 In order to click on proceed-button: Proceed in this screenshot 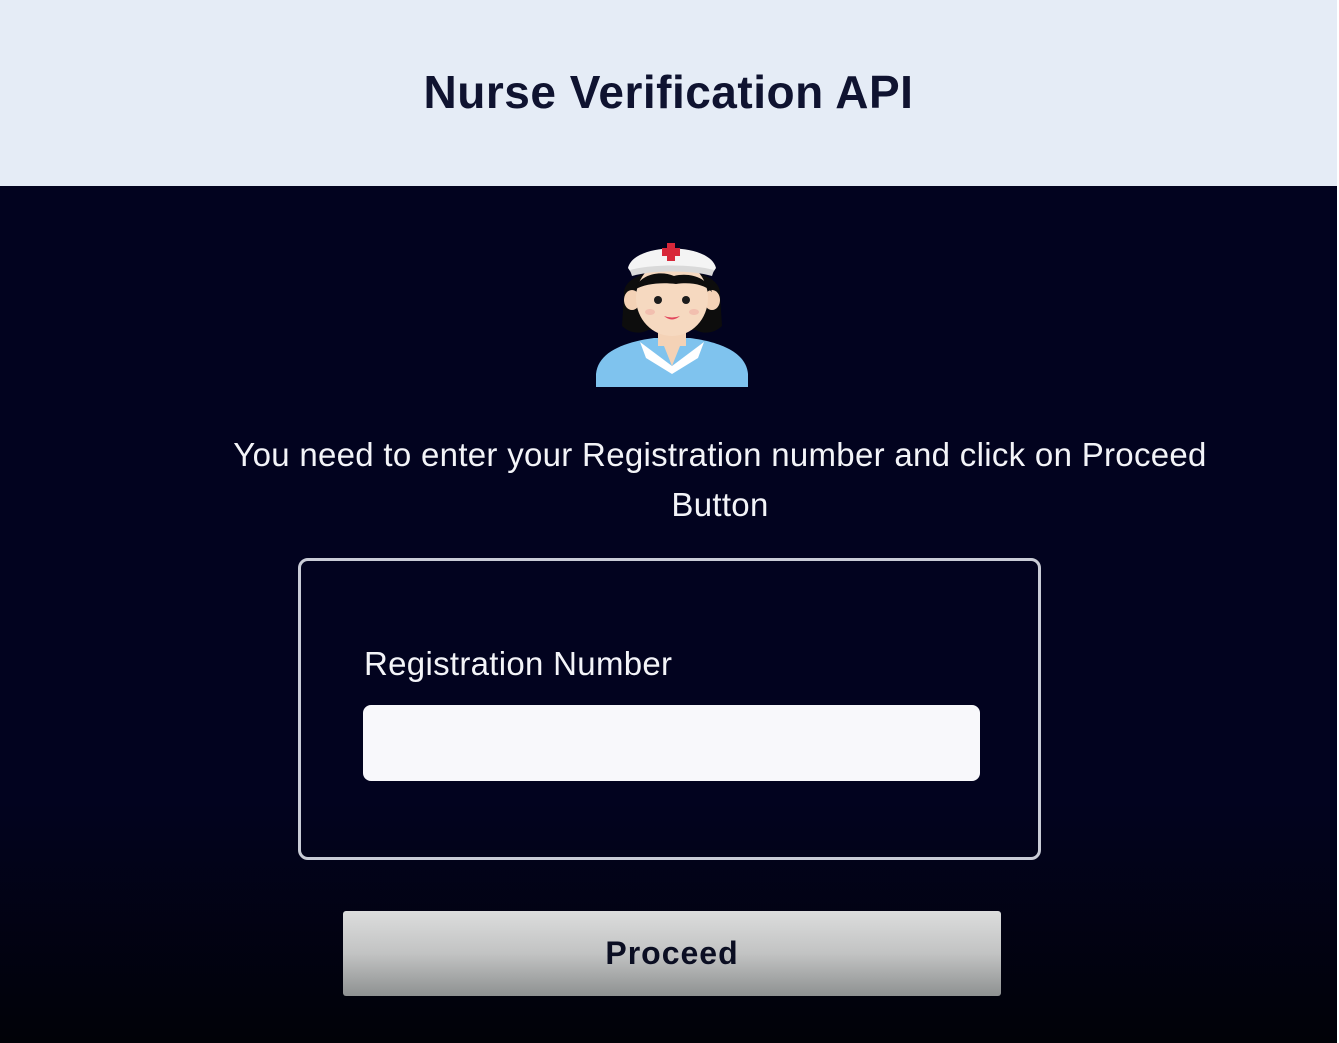, I will do `click(672, 953)`.